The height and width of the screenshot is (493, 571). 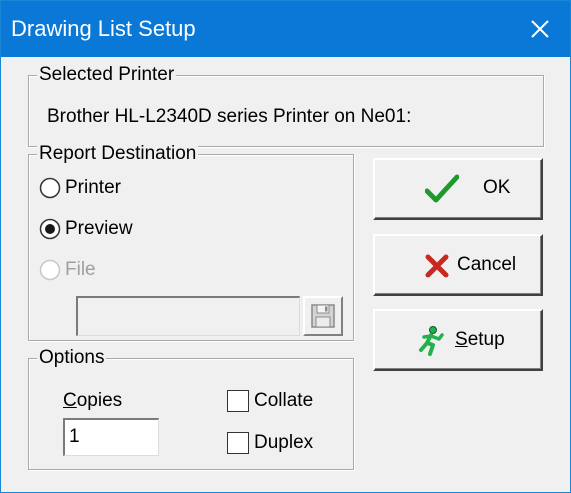 I want to click on setup-button-label: Setup, so click(x=480, y=340).